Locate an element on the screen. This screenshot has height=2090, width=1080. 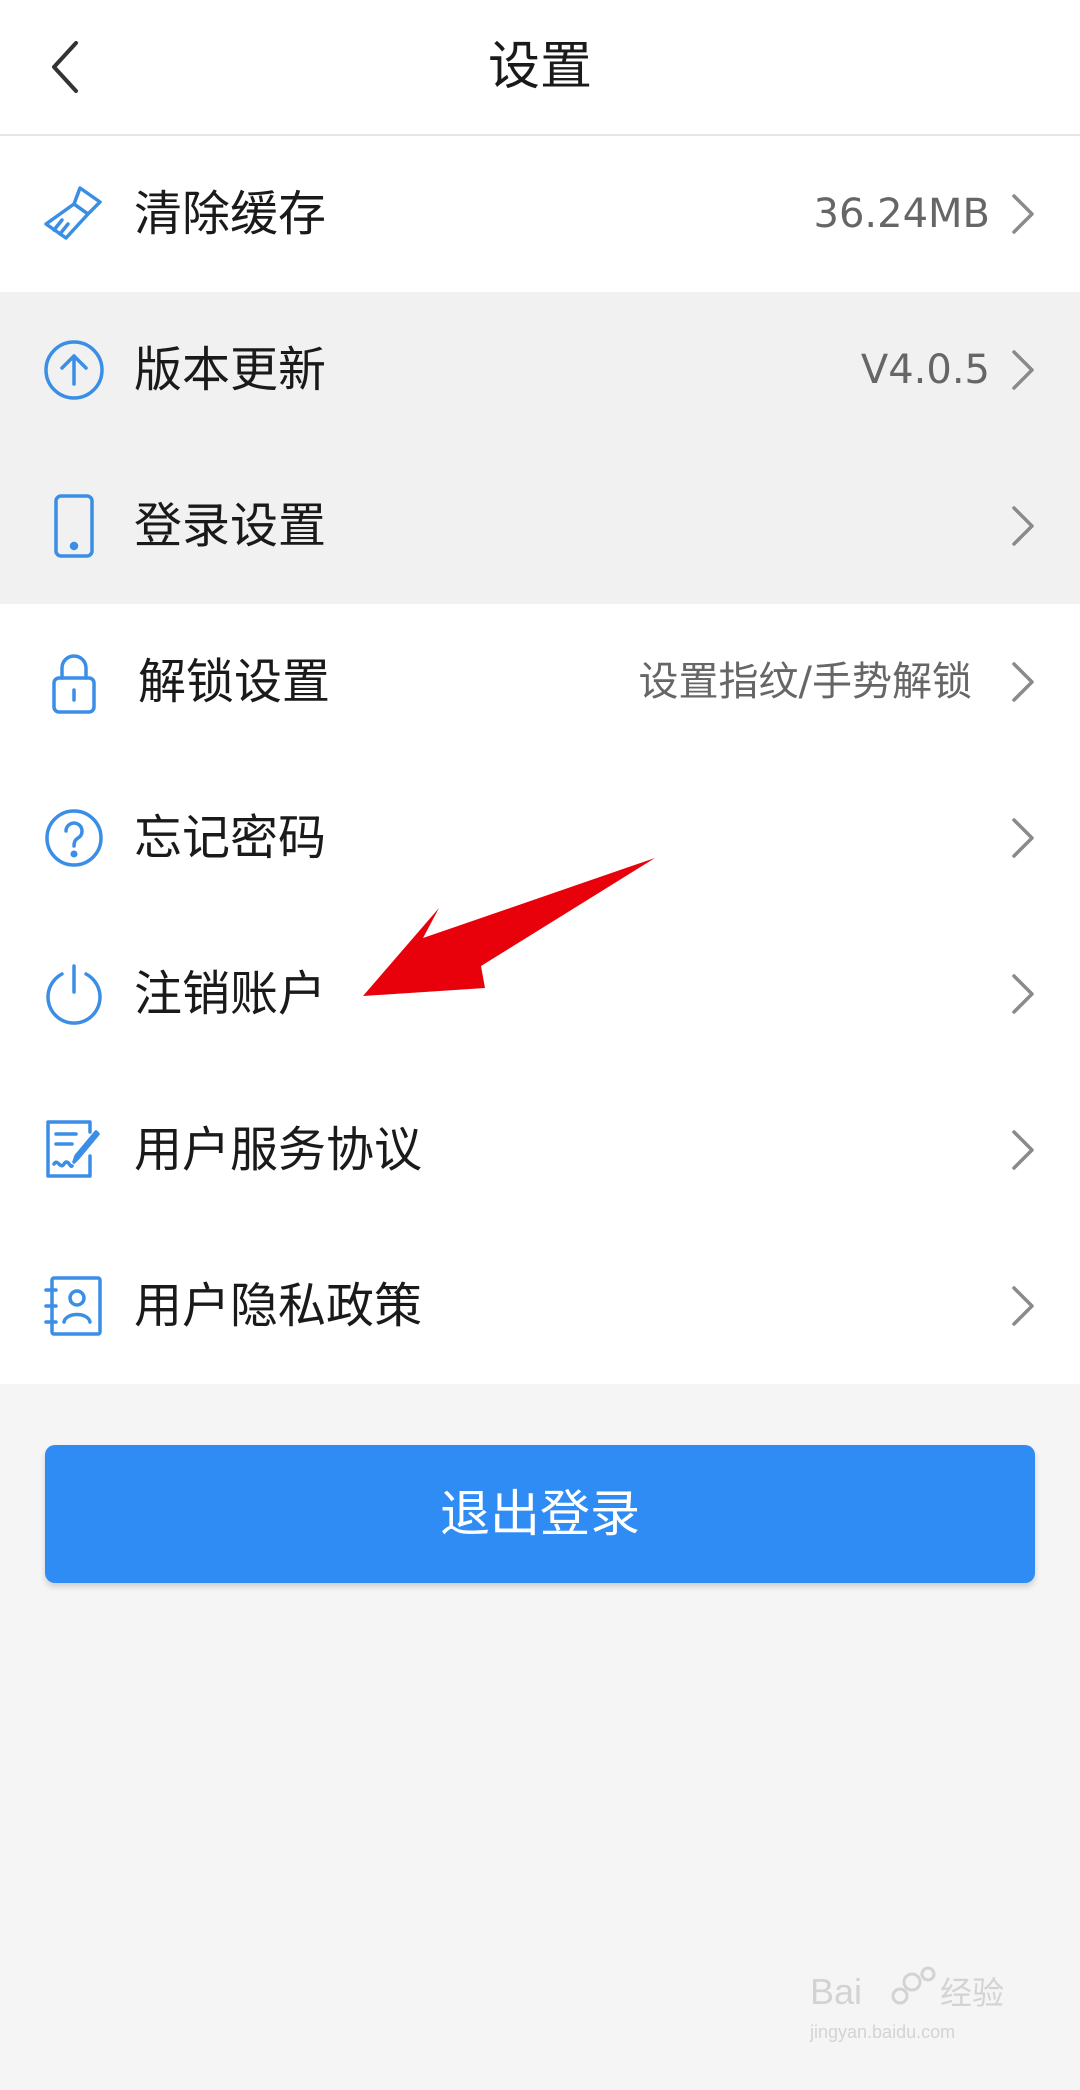
svg-text: Bai is located at coordinates (836, 1991).